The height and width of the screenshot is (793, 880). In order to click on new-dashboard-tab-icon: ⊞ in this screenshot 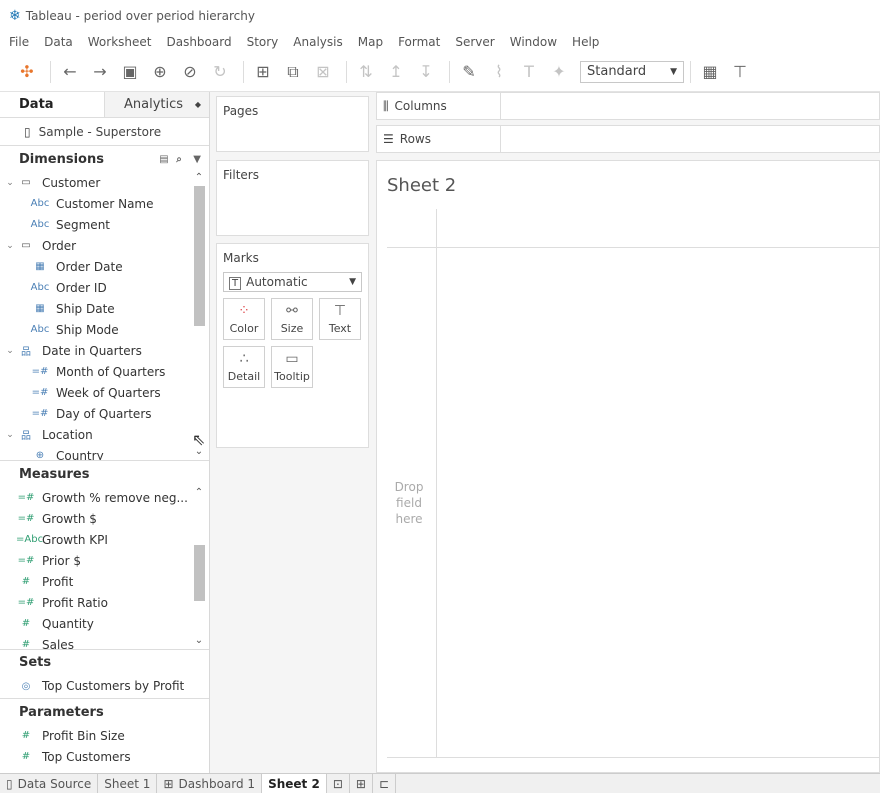, I will do `click(361, 783)`.